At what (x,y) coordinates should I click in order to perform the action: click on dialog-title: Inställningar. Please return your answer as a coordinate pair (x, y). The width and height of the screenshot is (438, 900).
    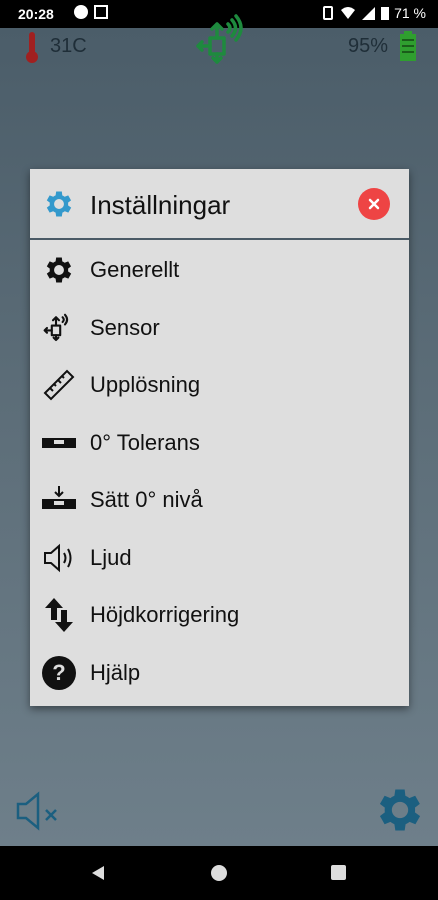
    Looking at the image, I should click on (160, 205).